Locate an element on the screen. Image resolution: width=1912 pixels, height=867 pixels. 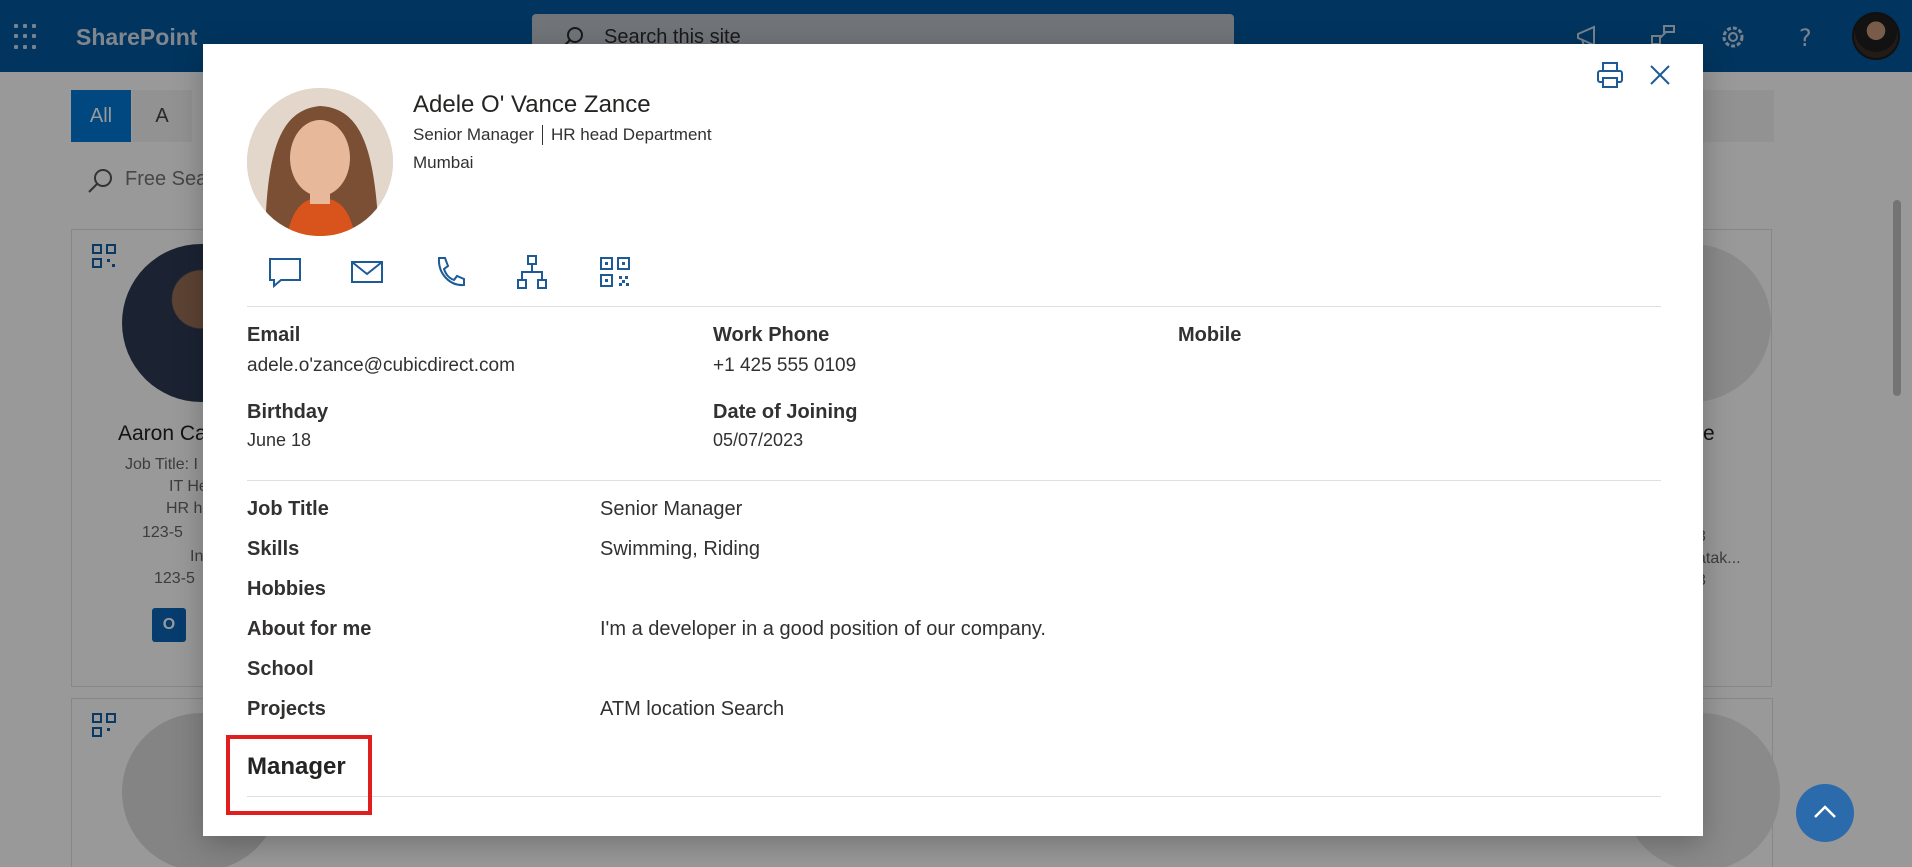
detail-label-skills: Skills is located at coordinates (273, 549).